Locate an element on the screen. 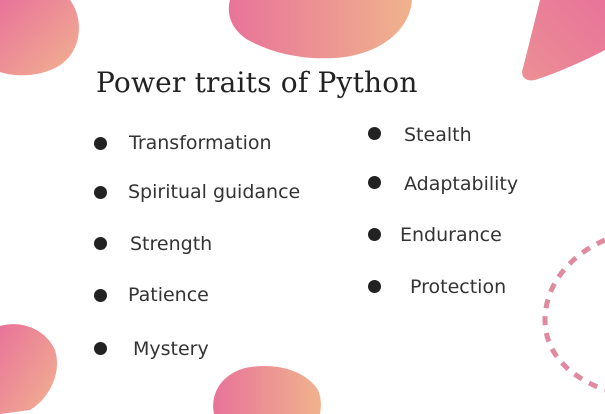 Image resolution: width=605 pixels, height=414 pixels. trait-label: Transformation is located at coordinates (200, 143).